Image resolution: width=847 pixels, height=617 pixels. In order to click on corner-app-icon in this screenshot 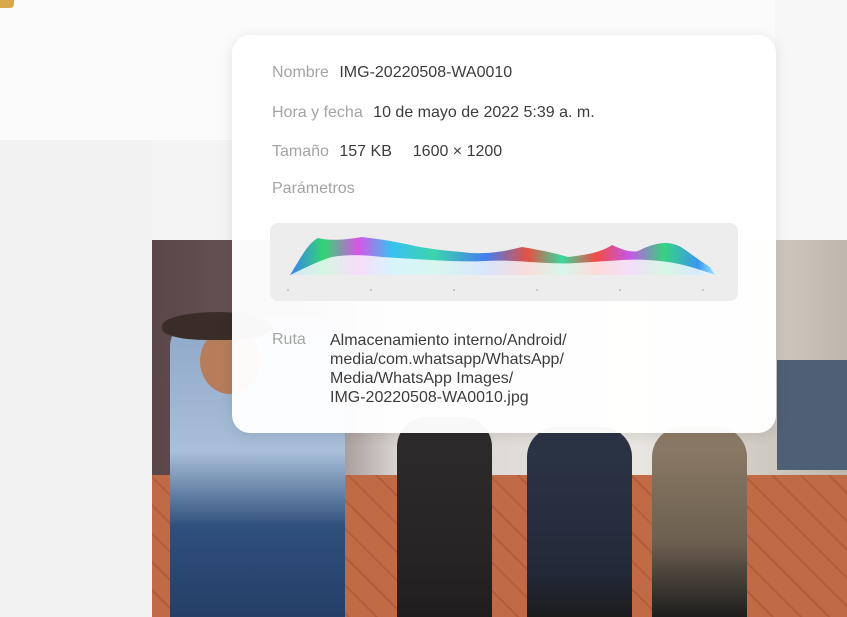, I will do `click(7, 4)`.